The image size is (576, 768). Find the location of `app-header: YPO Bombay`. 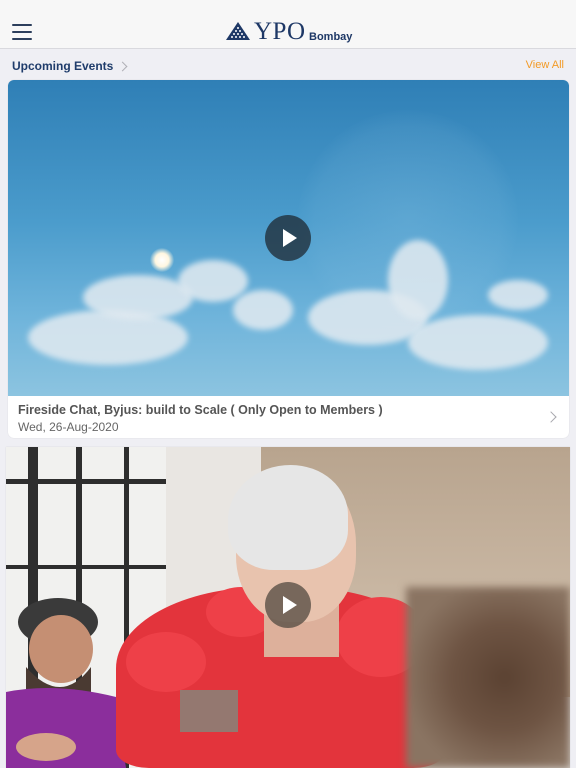

app-header: YPO Bombay is located at coordinates (288, 24).